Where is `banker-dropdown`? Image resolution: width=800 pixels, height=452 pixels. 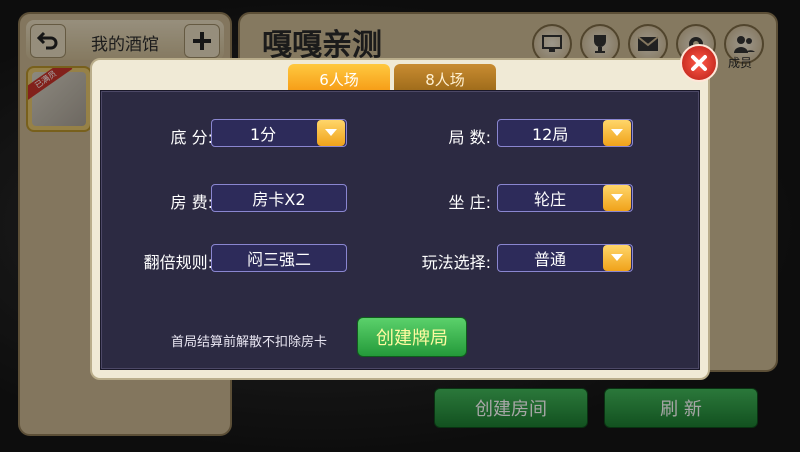 banker-dropdown is located at coordinates (617, 198).